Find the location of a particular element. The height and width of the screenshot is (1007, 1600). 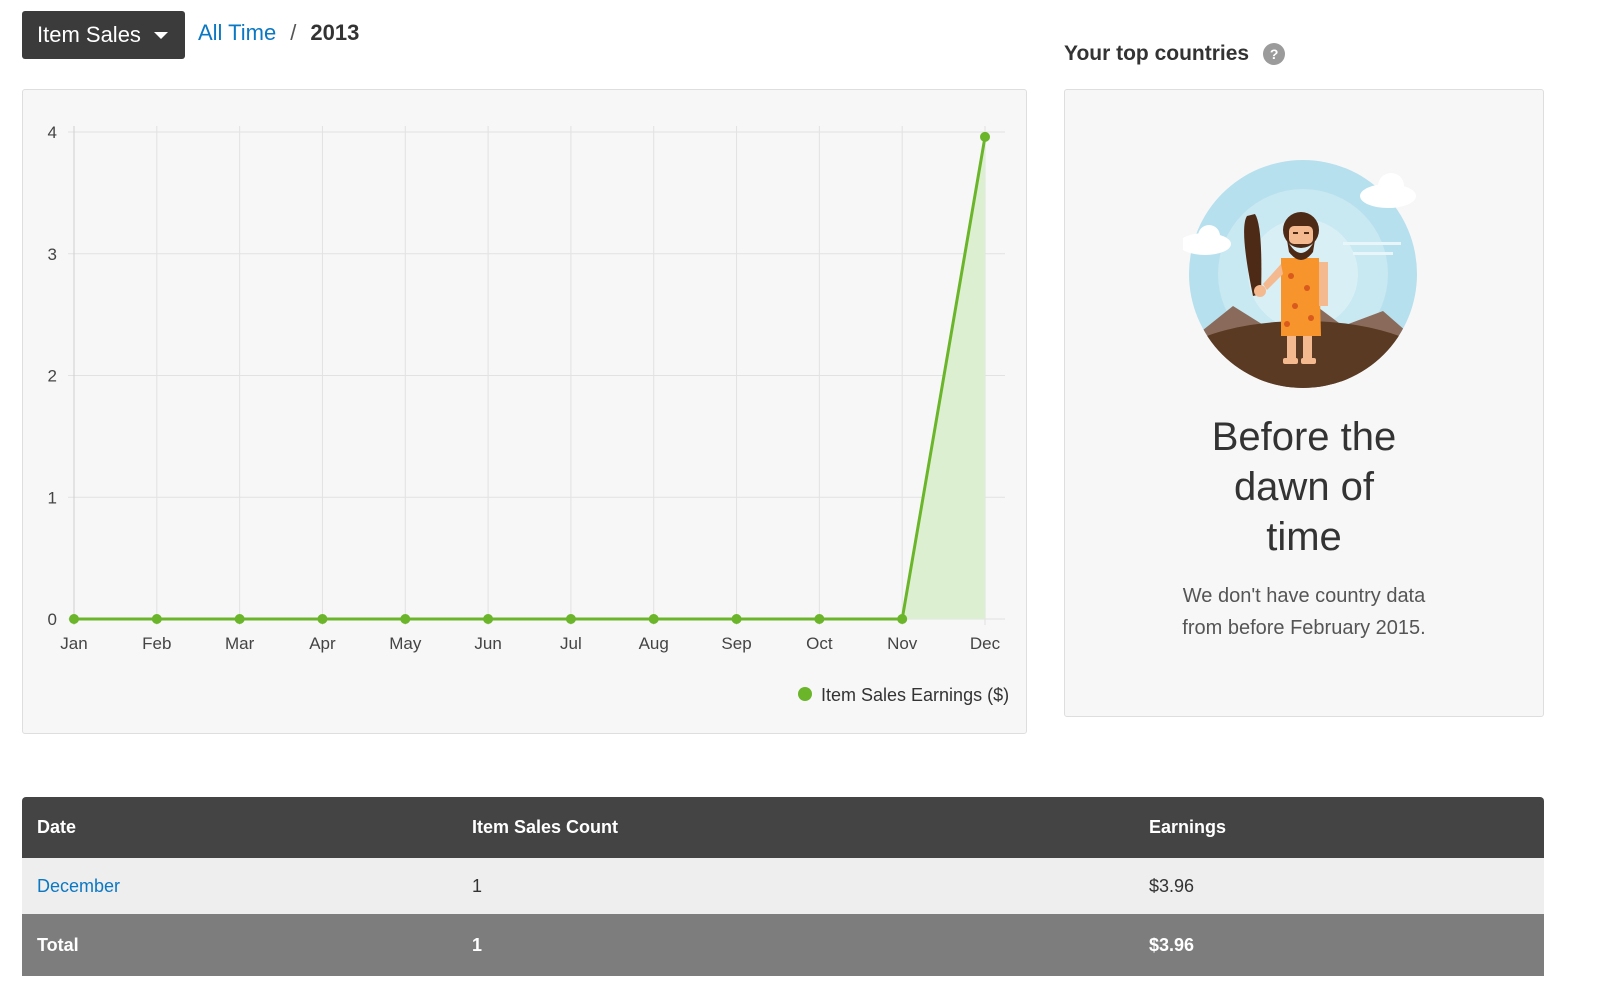

x-tick-label: Apr is located at coordinates (322, 643).